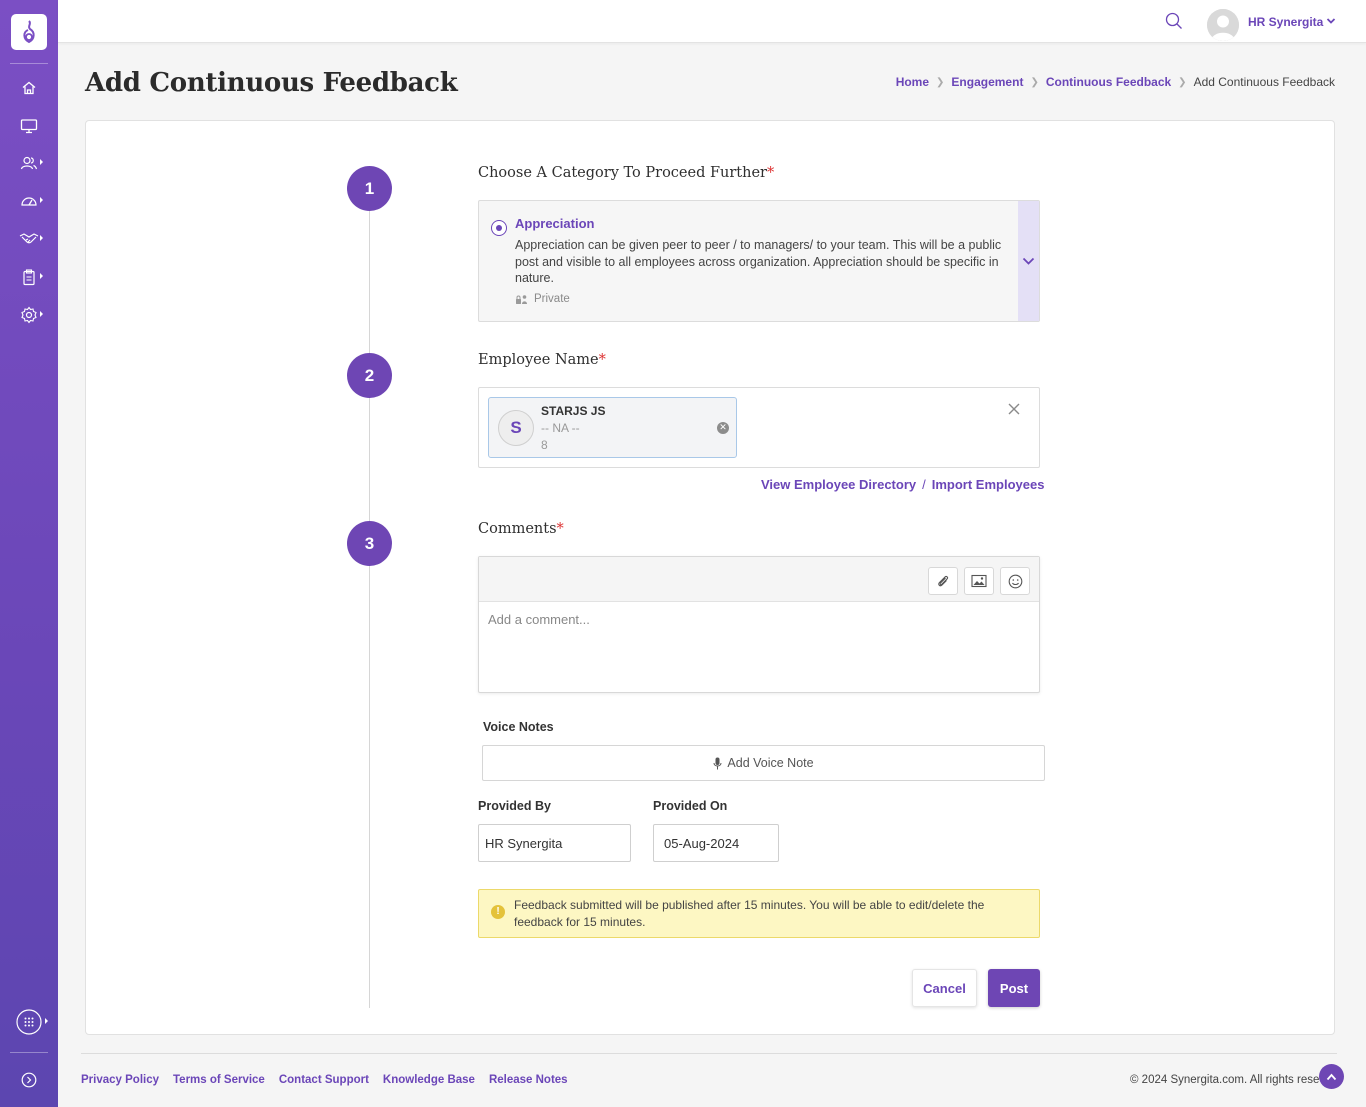  I want to click on user-avatar-icon, so click(1223, 25).